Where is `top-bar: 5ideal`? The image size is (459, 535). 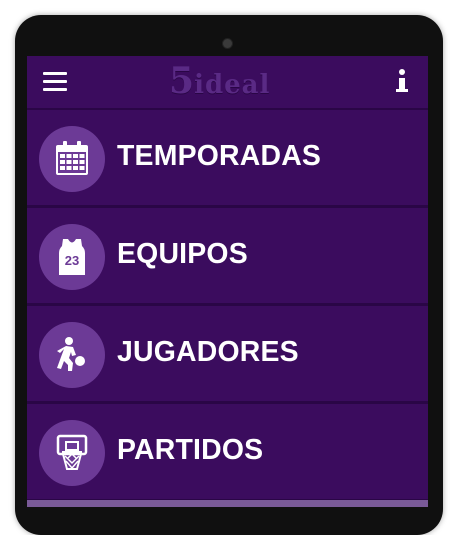
top-bar: 5ideal is located at coordinates (227, 83).